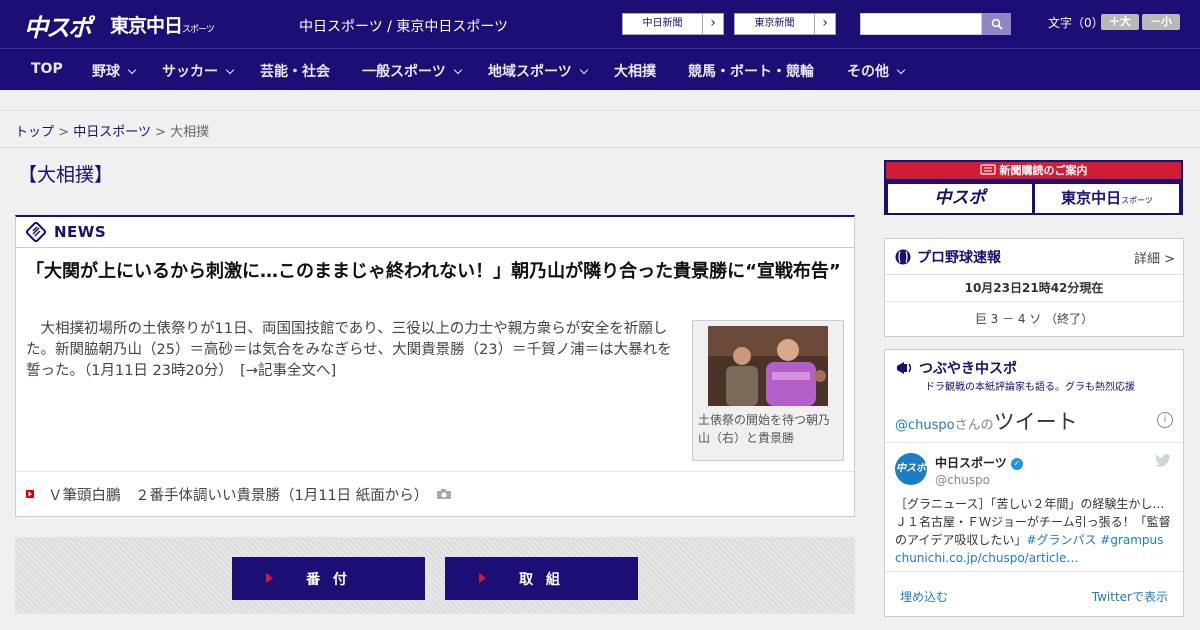  Describe the element at coordinates (190, 132) in the screenshot. I see `breadcrumb-current: 大相撲` at that location.